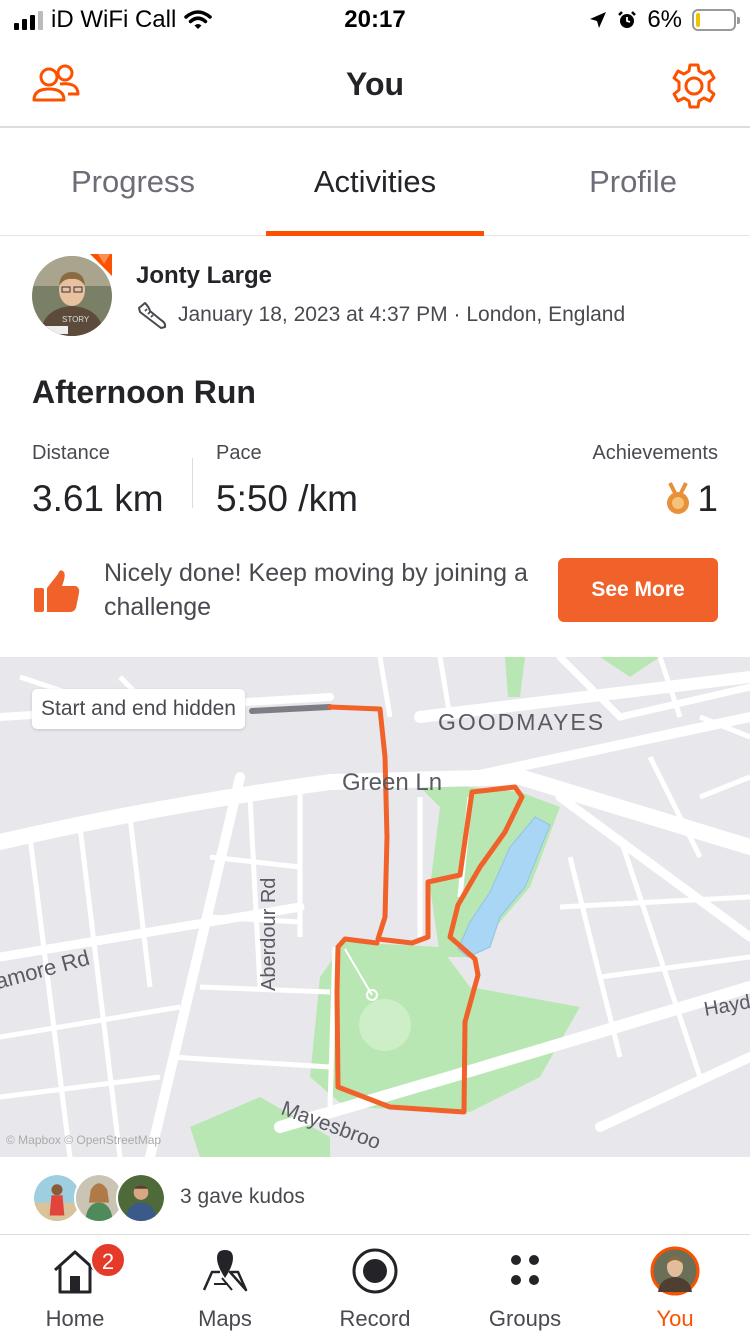 The image size is (750, 1334). Describe the element at coordinates (375, 1318) in the screenshot. I see `nav-record-label: Record` at that location.